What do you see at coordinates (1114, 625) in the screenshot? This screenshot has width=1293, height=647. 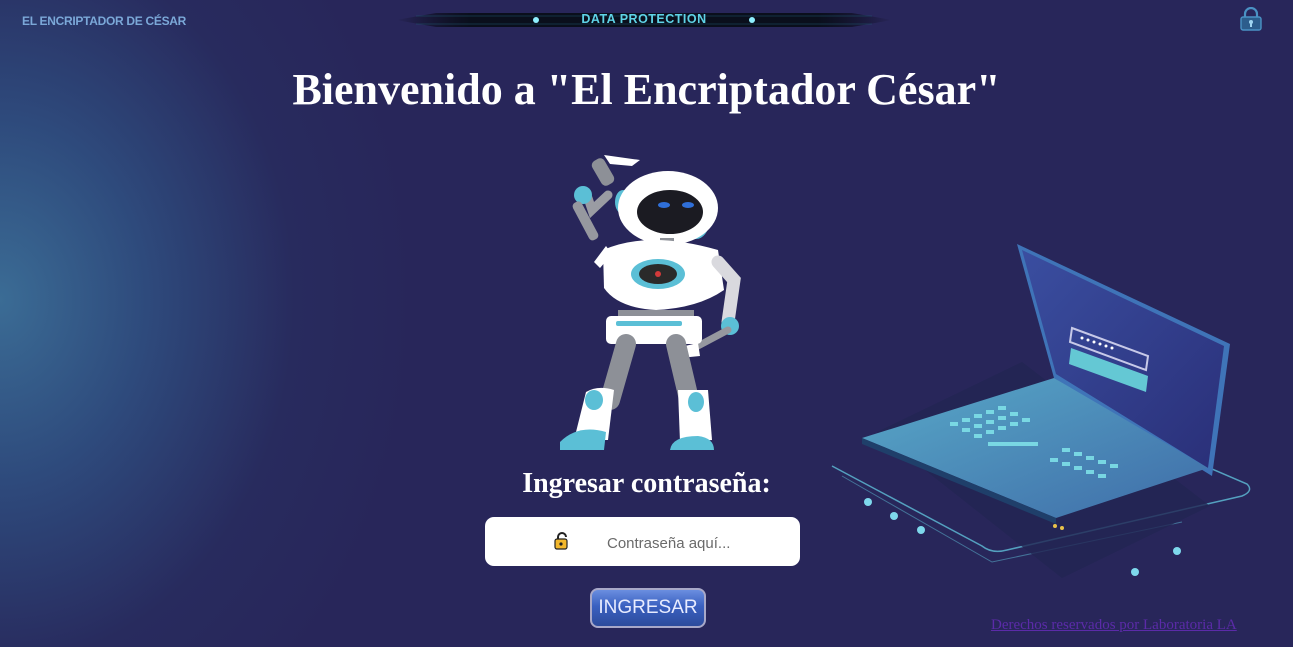 I see `footer-copyright-link: Derechos reservados por Laboratoria LA` at bounding box center [1114, 625].